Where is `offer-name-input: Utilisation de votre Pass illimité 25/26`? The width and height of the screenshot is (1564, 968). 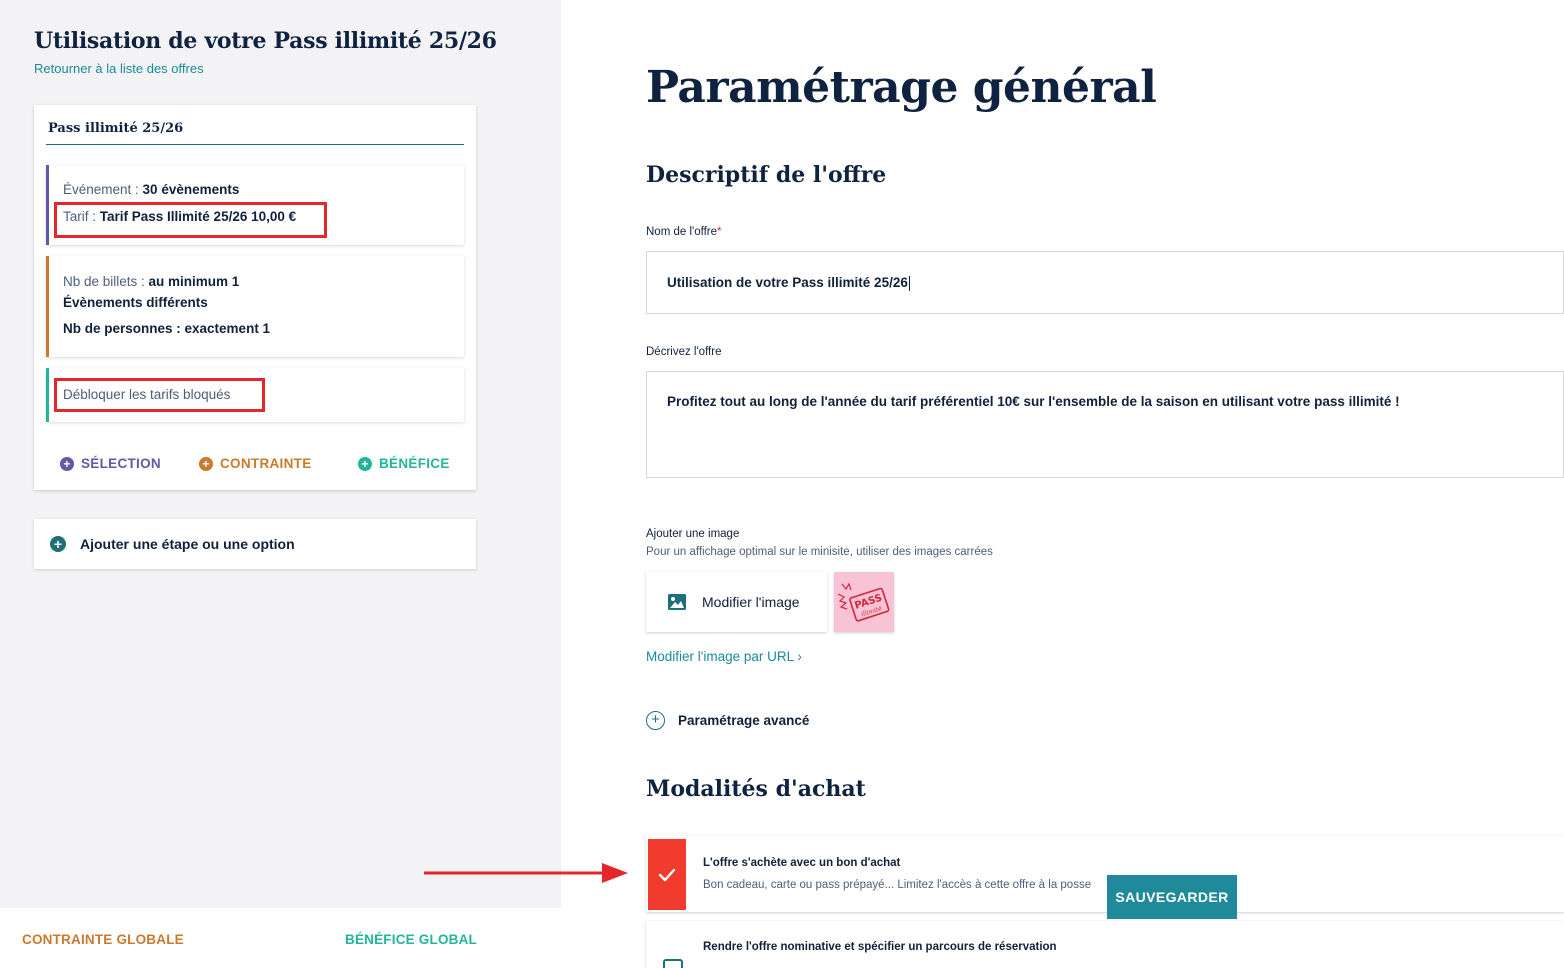 offer-name-input: Utilisation de votre Pass illimité 25/26 is located at coordinates (1105, 282).